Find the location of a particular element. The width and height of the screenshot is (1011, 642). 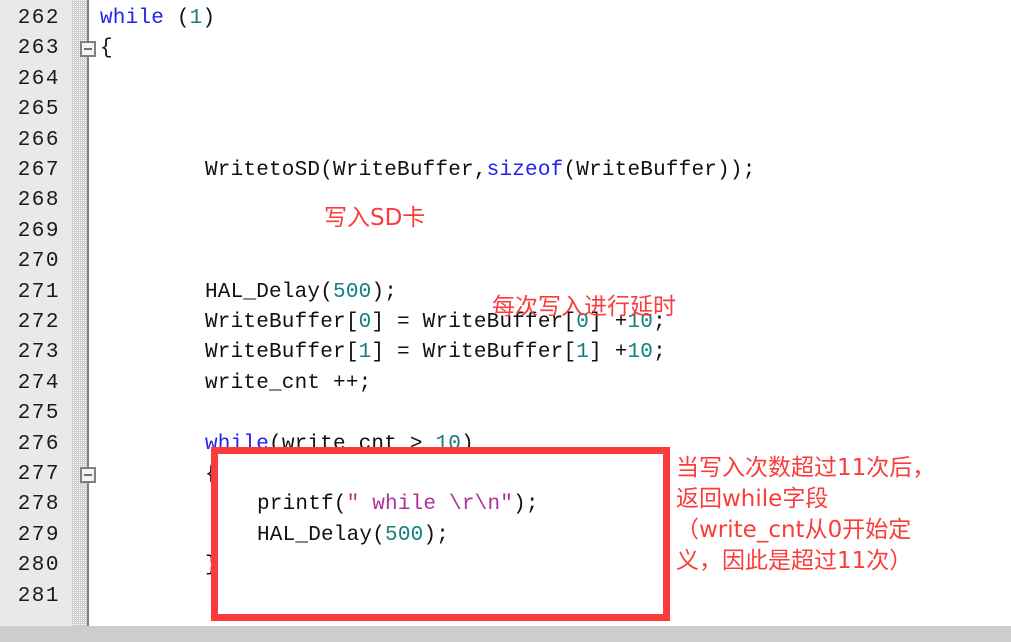

code-token-plain: ] = WriteBuffer[ is located at coordinates (474, 352).